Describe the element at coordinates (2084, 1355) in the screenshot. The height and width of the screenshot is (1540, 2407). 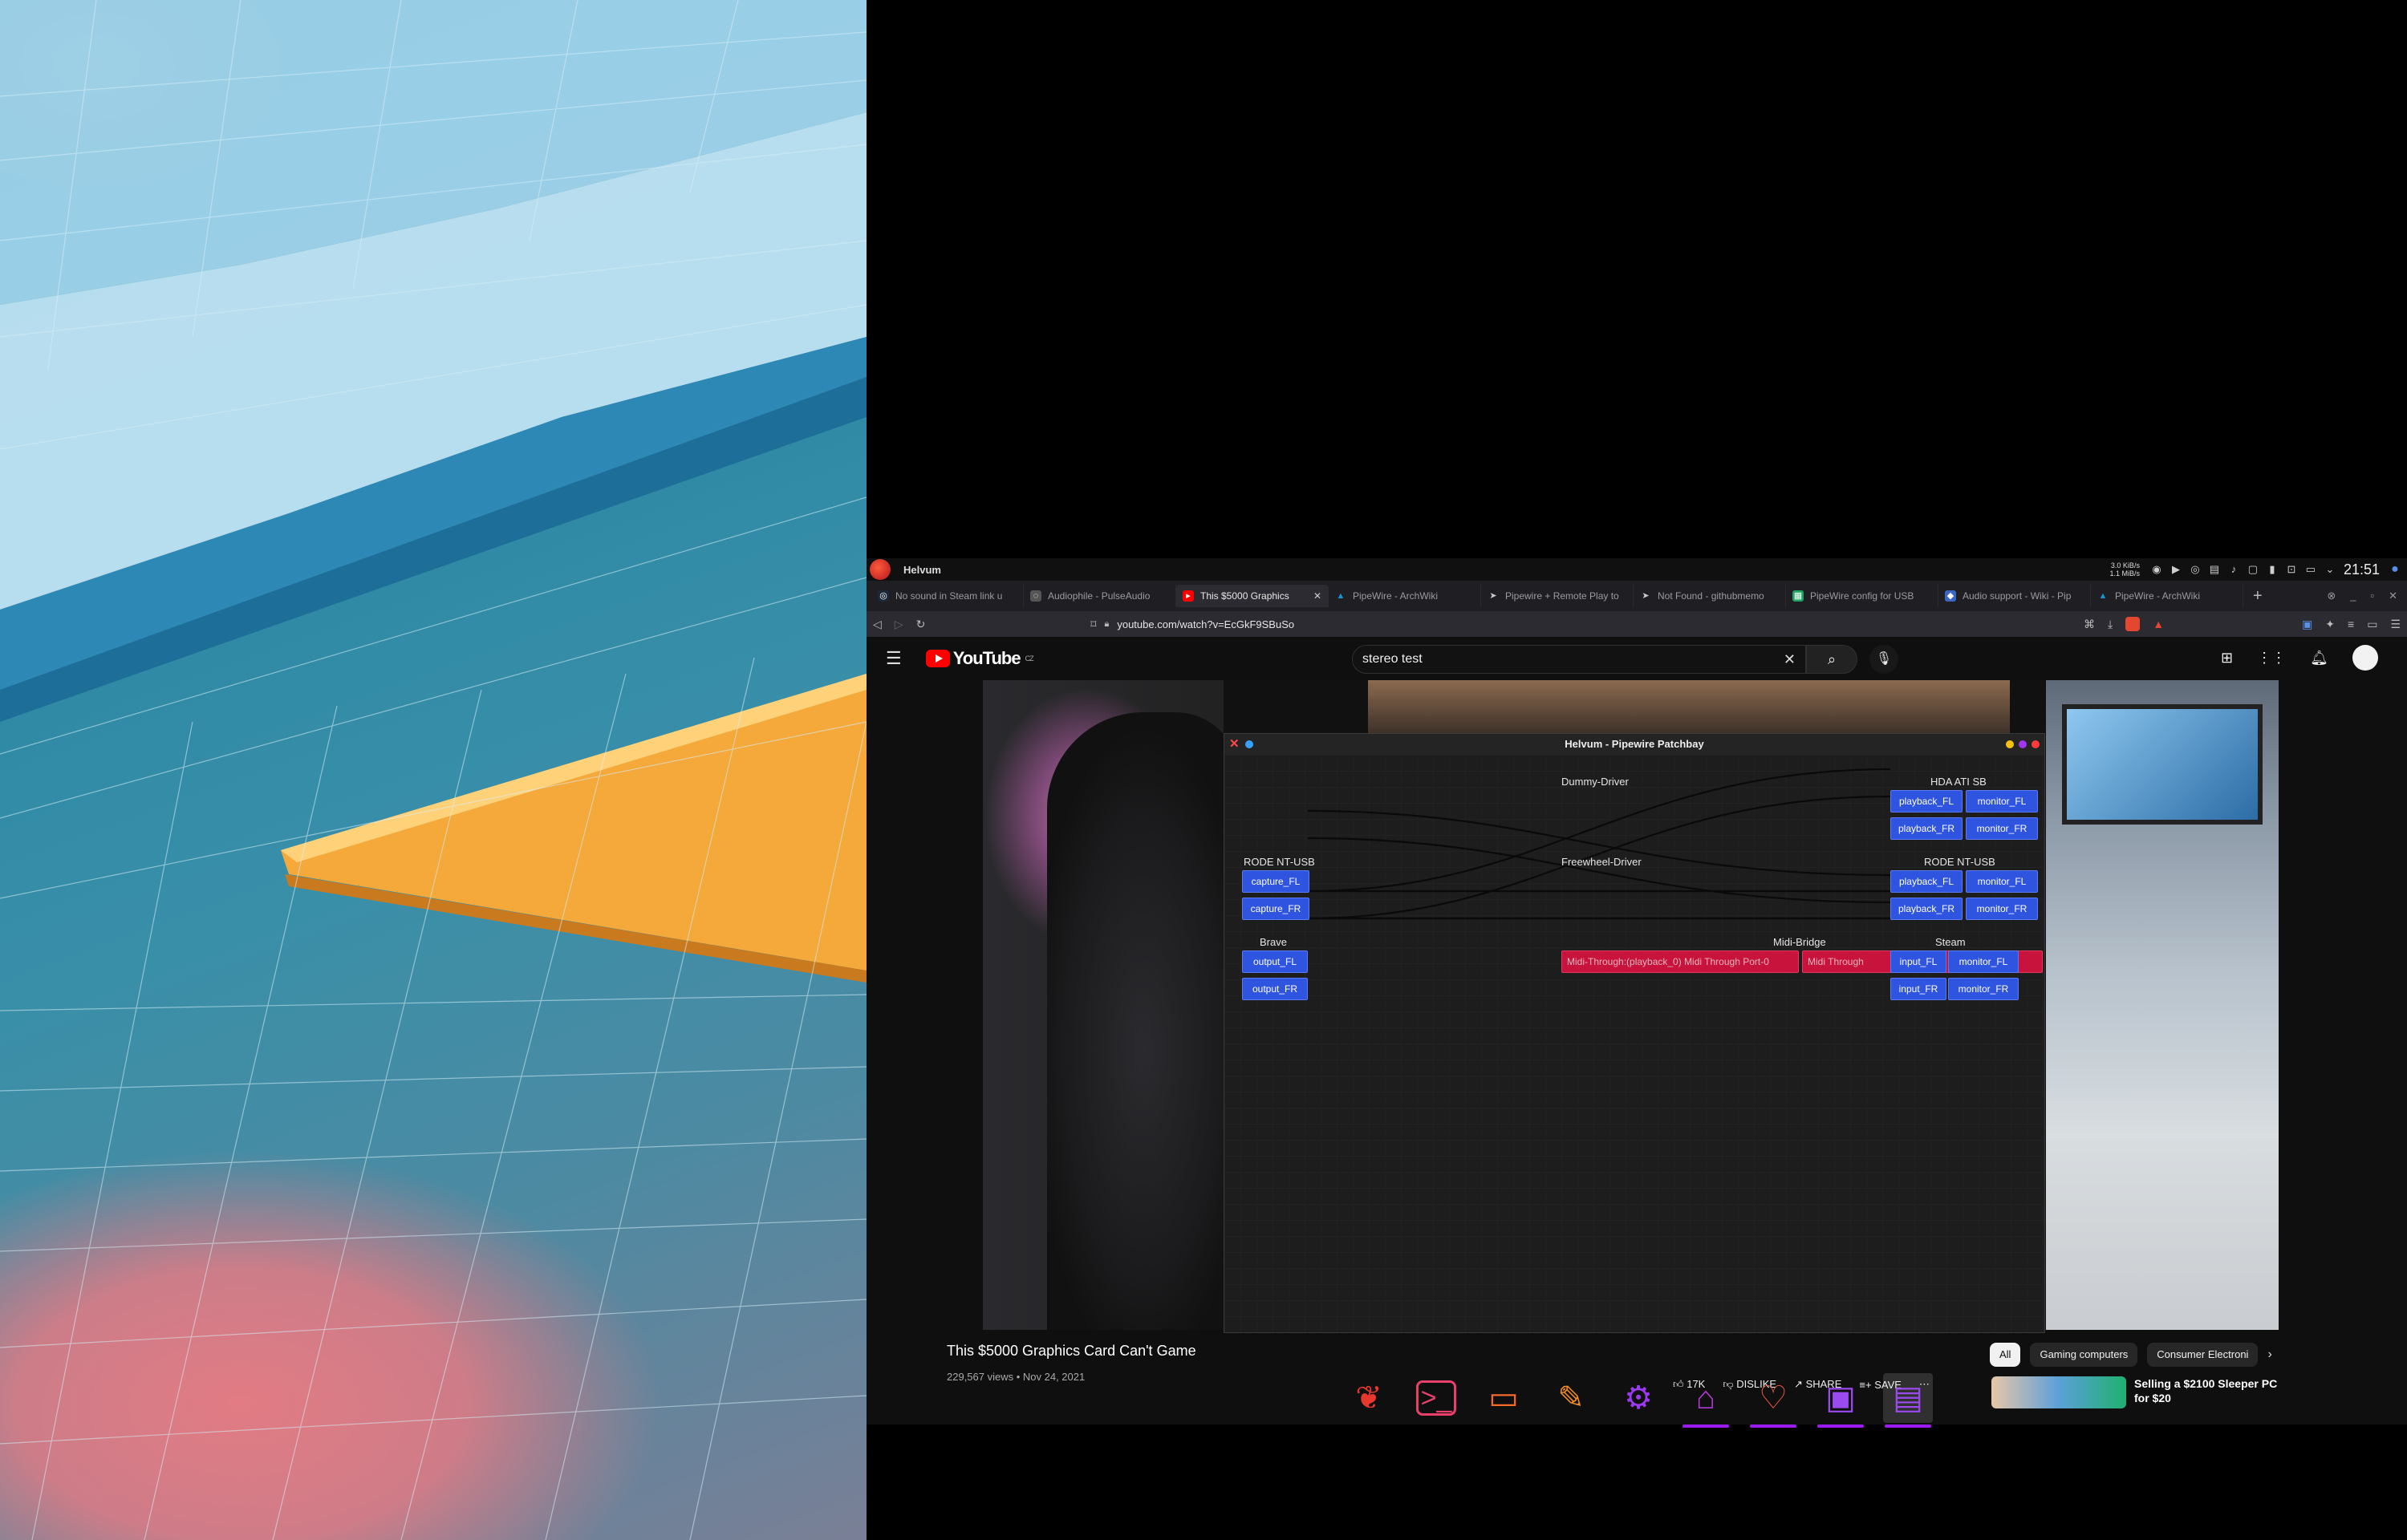
I see `chip-gaming-computers: Gaming computers` at that location.